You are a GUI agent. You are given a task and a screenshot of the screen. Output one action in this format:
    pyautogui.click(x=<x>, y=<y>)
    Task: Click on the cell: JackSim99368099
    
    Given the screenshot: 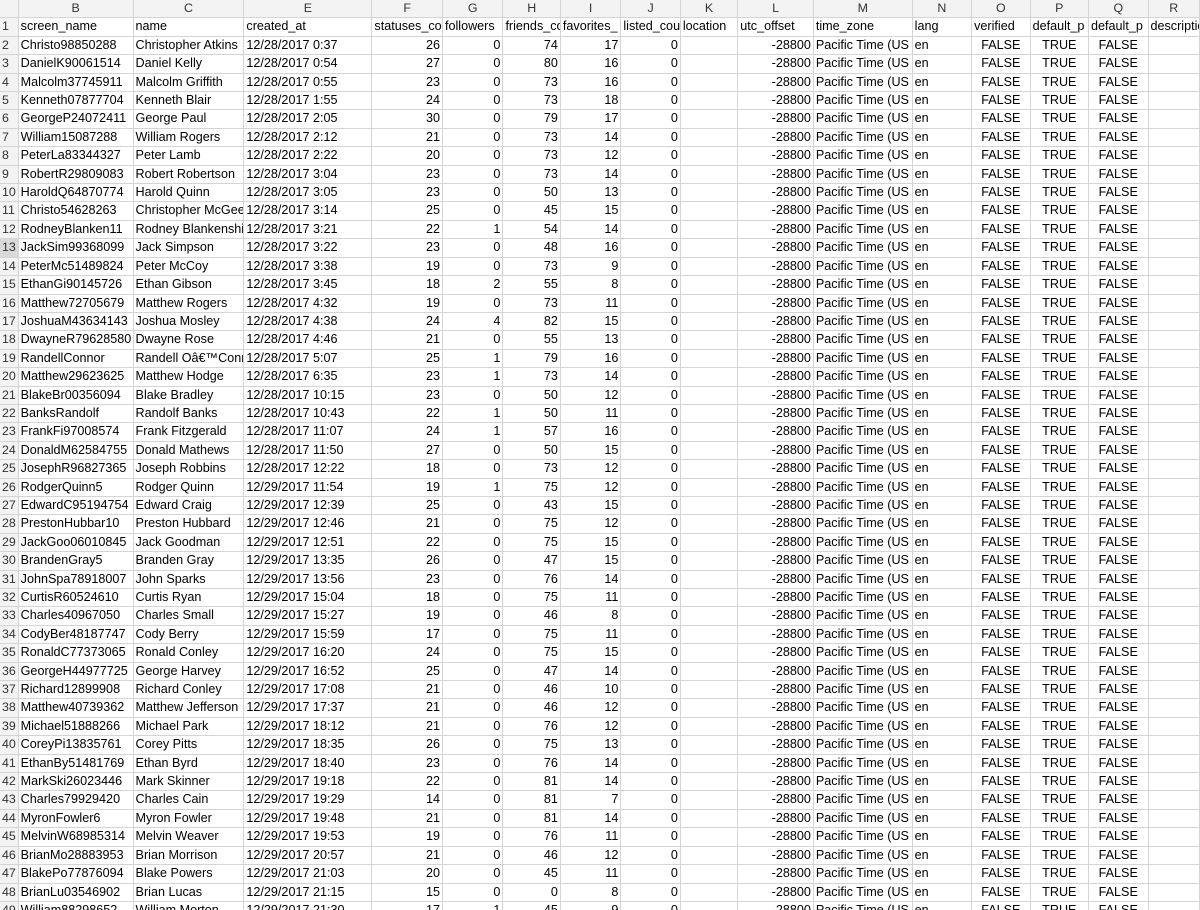 What is the action you would take?
    pyautogui.click(x=76, y=248)
    